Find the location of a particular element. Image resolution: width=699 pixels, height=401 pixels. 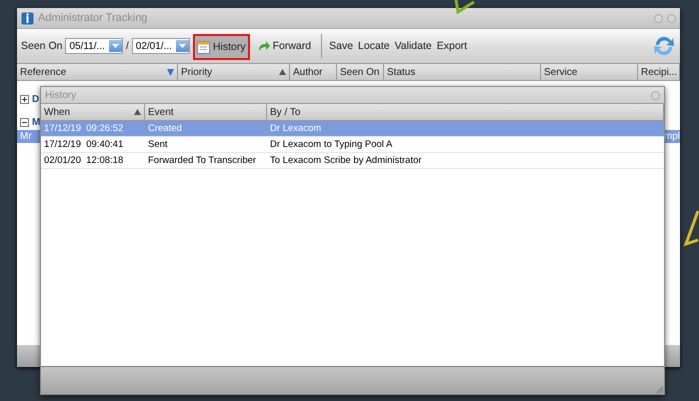

history-row: 02/01/20 12:08:18 Forwarded To Transcriber To Lexacom Scribe by Administrator is located at coordinates (352, 161).